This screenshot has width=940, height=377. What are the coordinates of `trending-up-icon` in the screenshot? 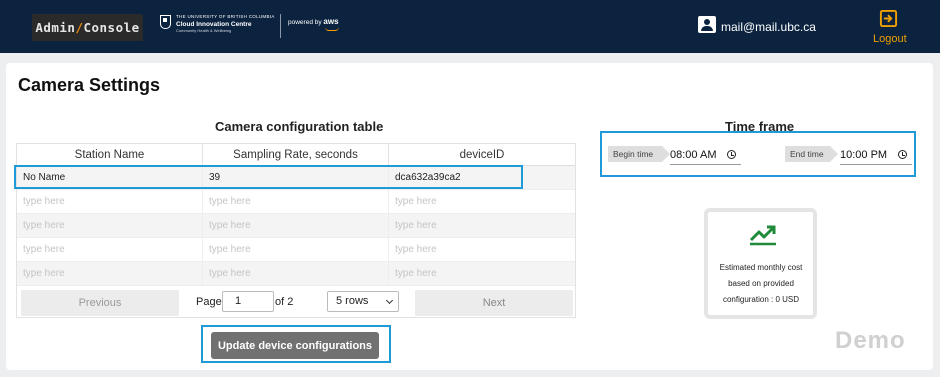 It's located at (762, 235).